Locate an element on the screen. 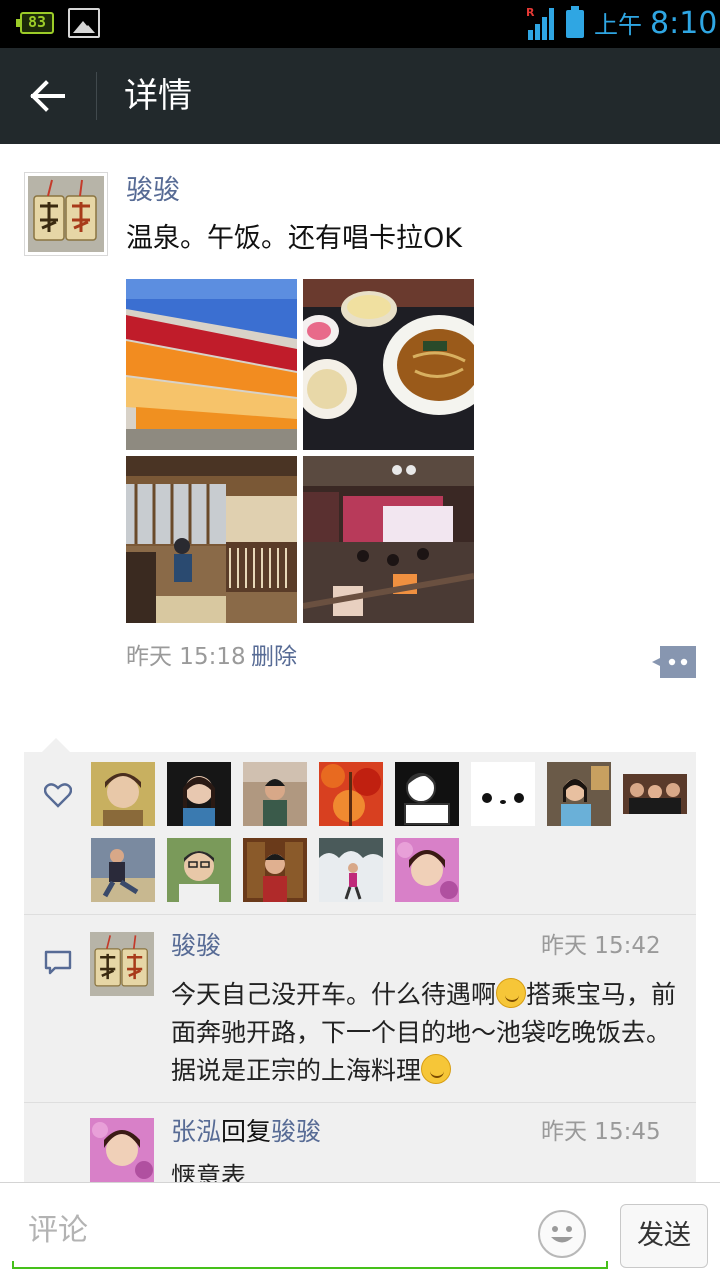 The width and height of the screenshot is (720, 1280). battery-saver-icon: 83 is located at coordinates (35, 23).